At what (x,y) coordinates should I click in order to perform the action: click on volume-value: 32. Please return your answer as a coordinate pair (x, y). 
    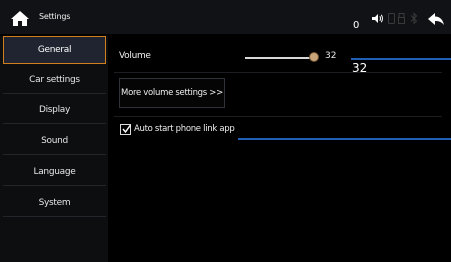
    Looking at the image, I should click on (331, 56).